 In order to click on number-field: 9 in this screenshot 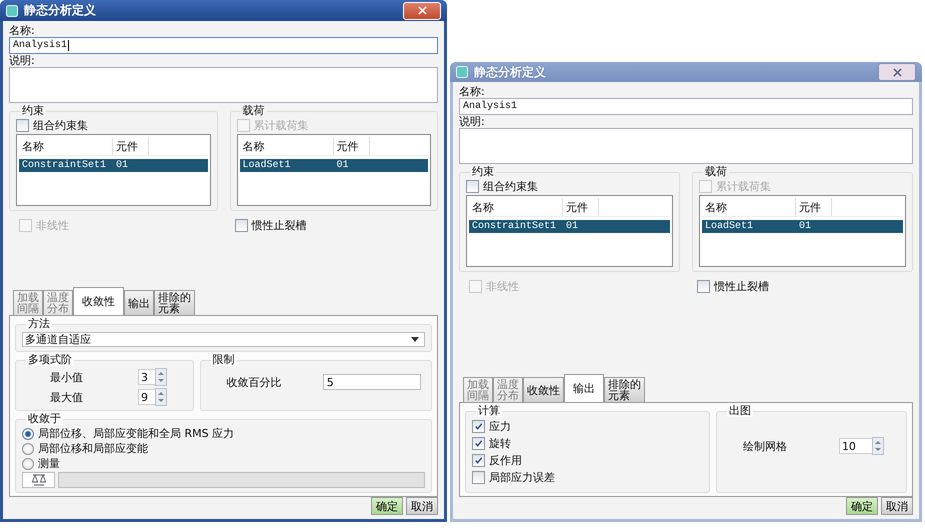, I will do `click(146, 397)`.